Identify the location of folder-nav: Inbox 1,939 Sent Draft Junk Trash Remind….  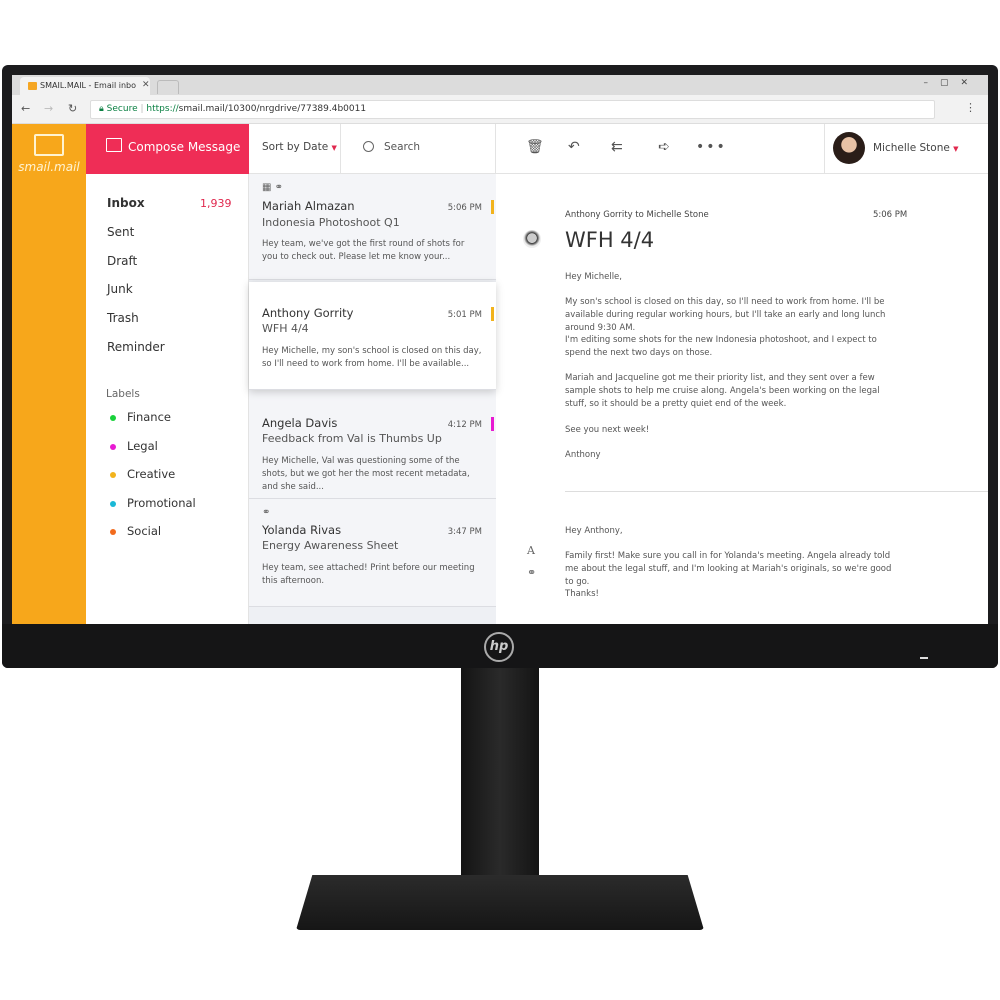
(167, 399).